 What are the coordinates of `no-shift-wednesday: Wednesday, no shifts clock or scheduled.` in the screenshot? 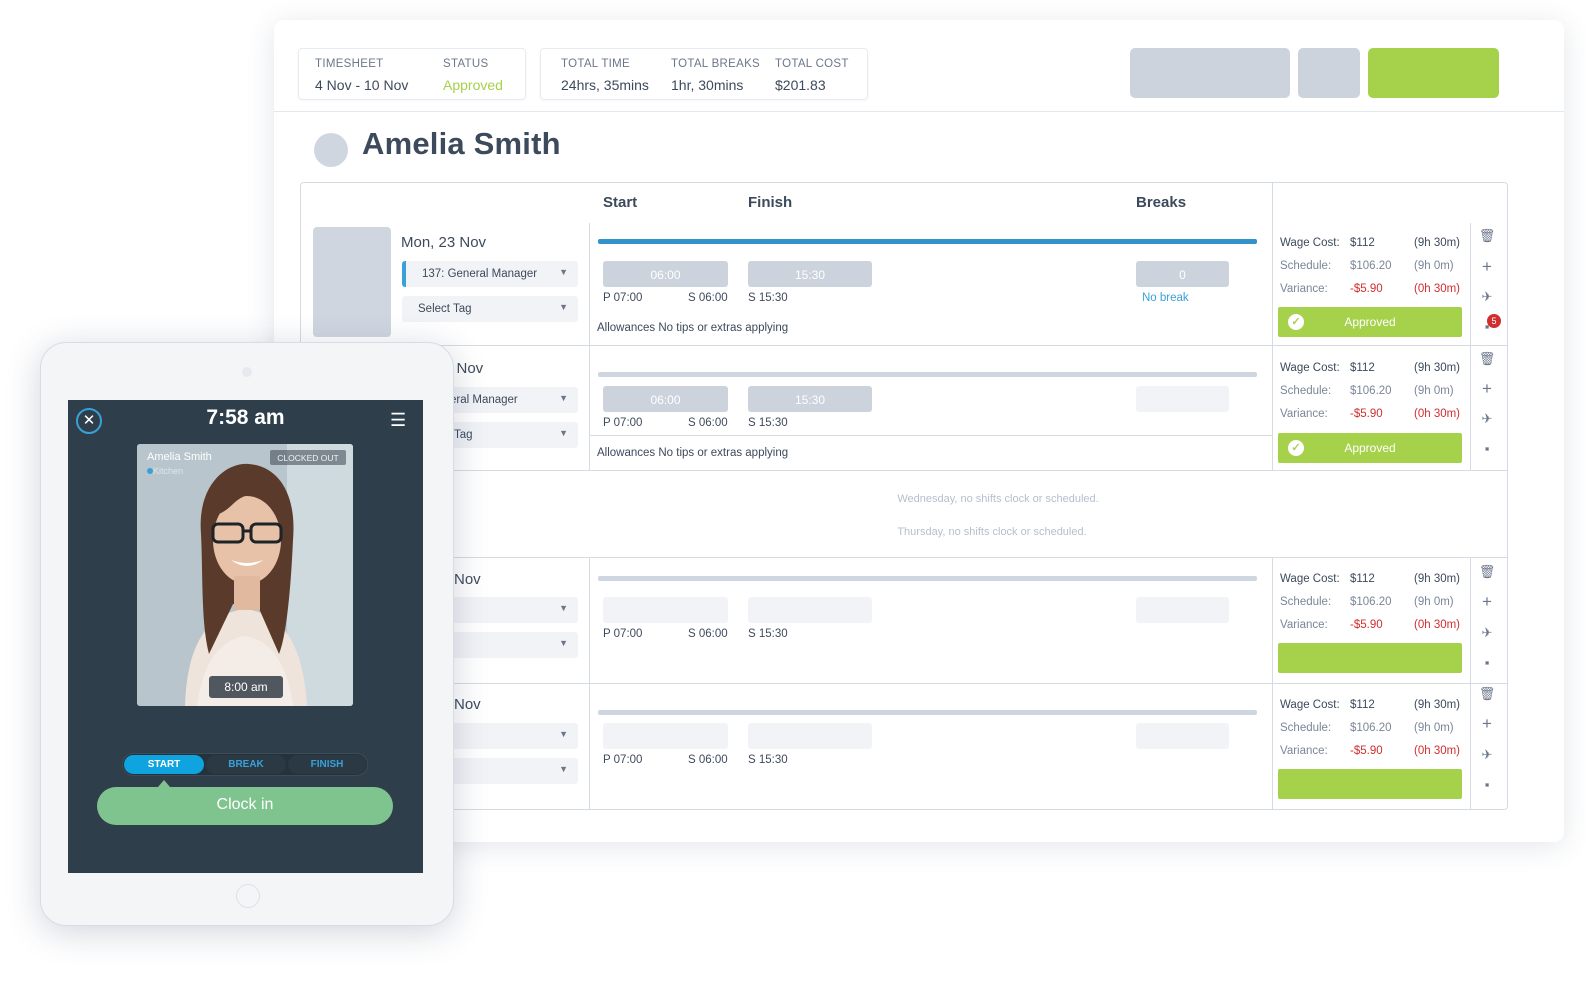 It's located at (998, 499).